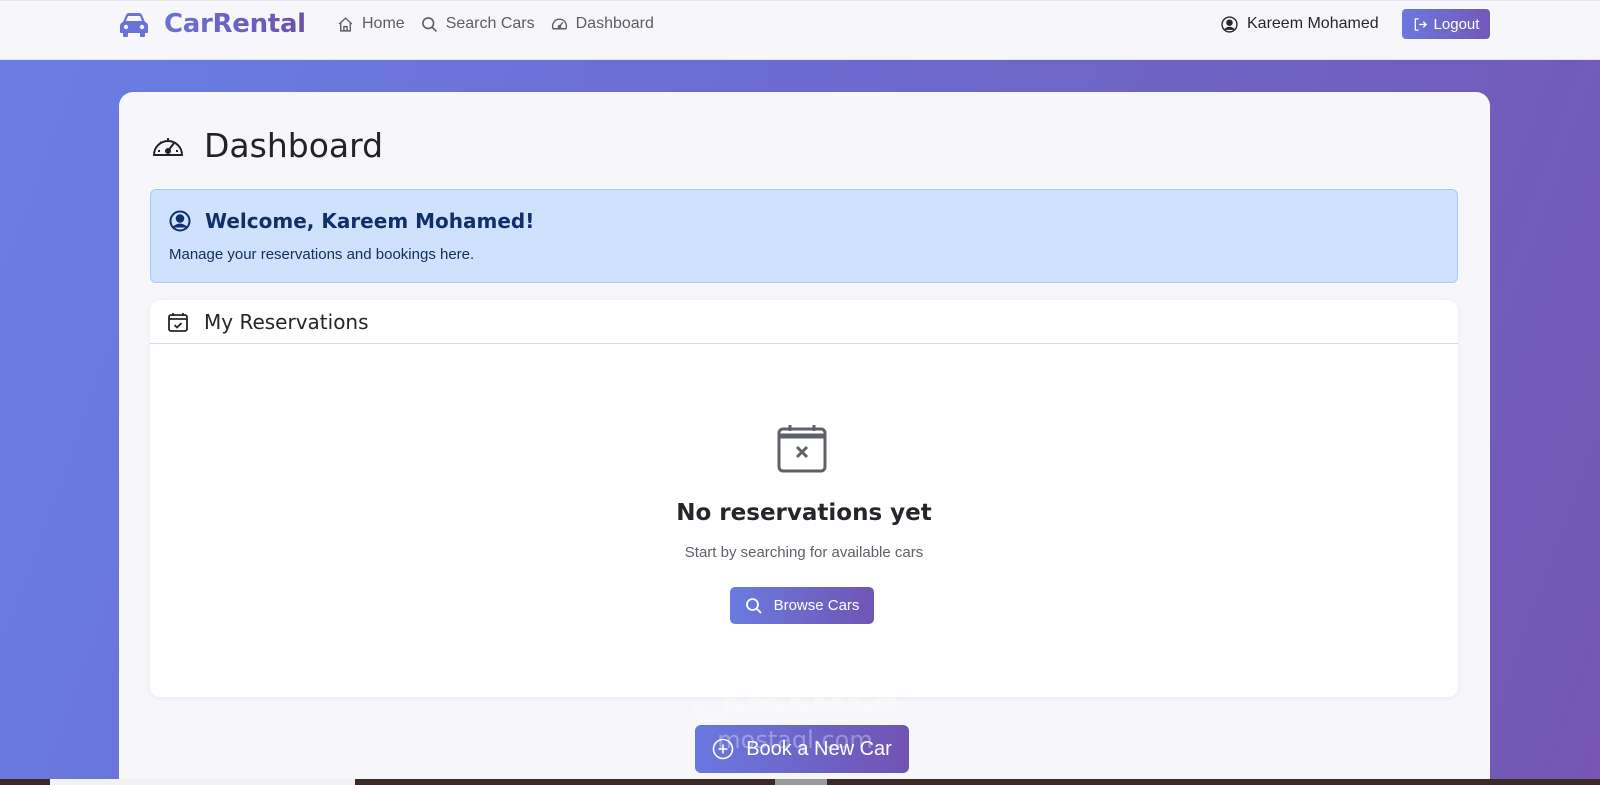 This screenshot has width=1600, height=785. Describe the element at coordinates (802, 449) in the screenshot. I see `calendar-x-icon` at that location.